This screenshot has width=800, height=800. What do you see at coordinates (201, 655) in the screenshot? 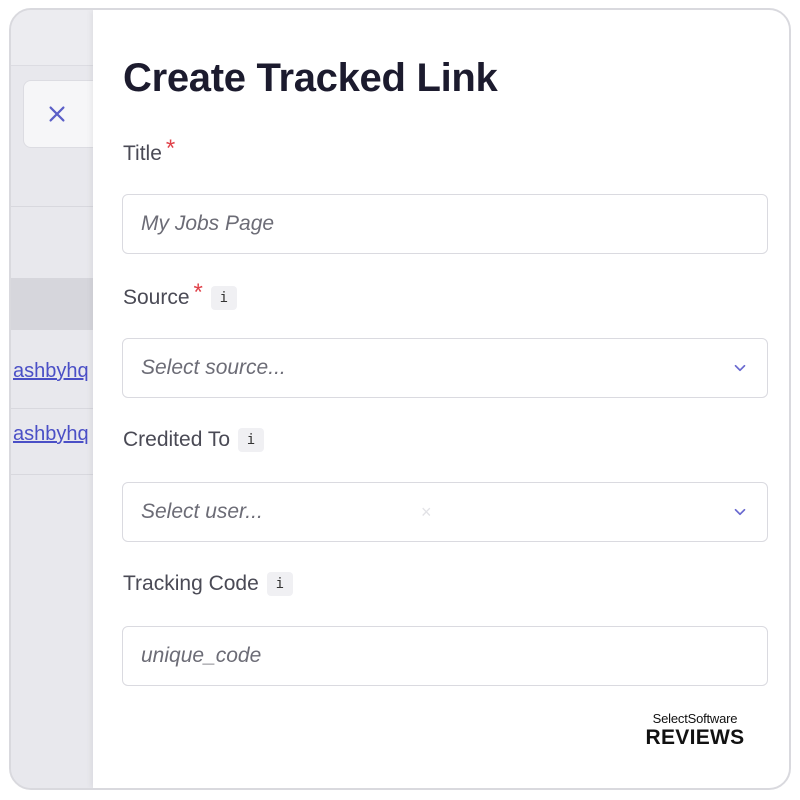
I see `tracking-code-placeholder: unique_code` at bounding box center [201, 655].